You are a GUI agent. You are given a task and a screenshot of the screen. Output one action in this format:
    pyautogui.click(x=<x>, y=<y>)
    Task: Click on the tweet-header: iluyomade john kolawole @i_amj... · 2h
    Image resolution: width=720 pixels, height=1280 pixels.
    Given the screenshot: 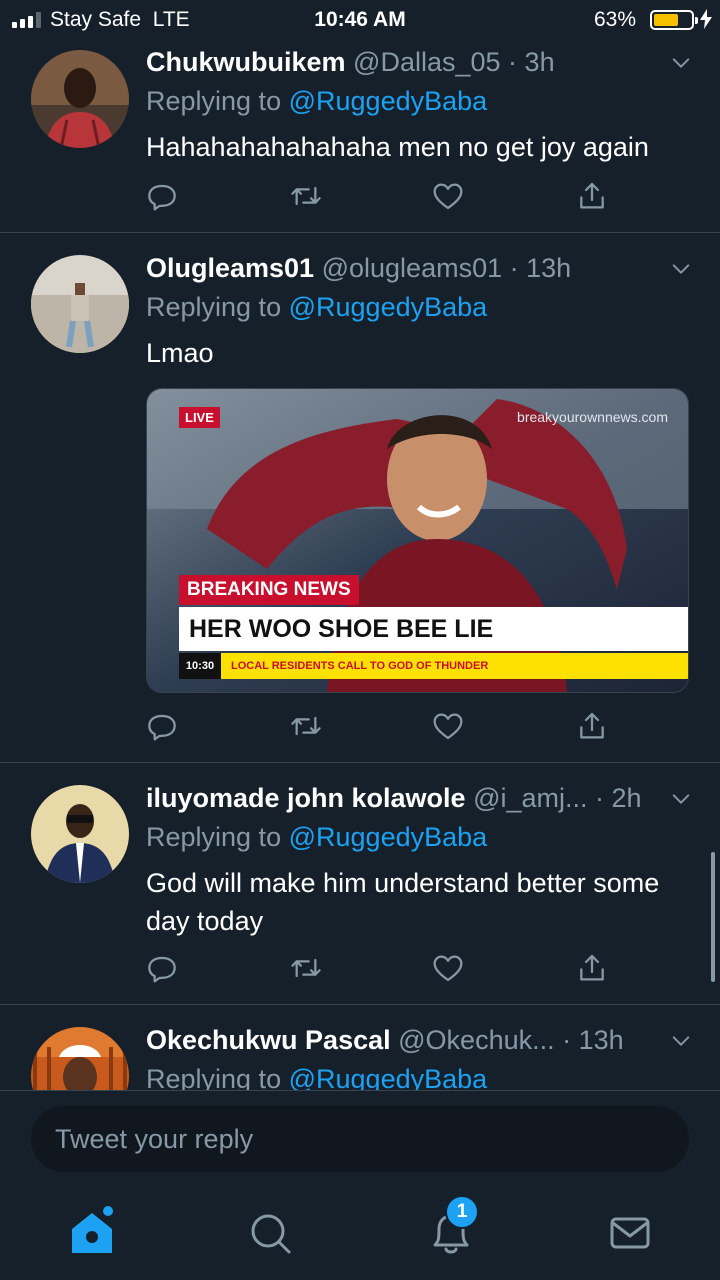 What is the action you would take?
    pyautogui.click(x=423, y=798)
    